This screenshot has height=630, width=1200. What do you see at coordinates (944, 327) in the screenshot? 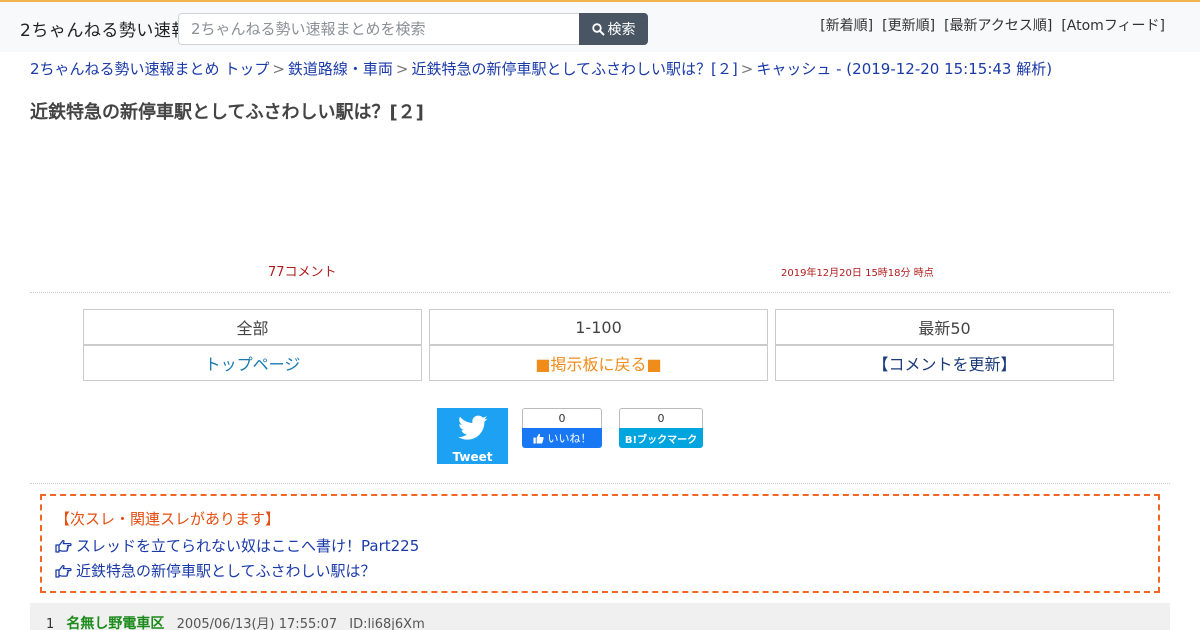
I see `latest-50-button: 最新50` at bounding box center [944, 327].